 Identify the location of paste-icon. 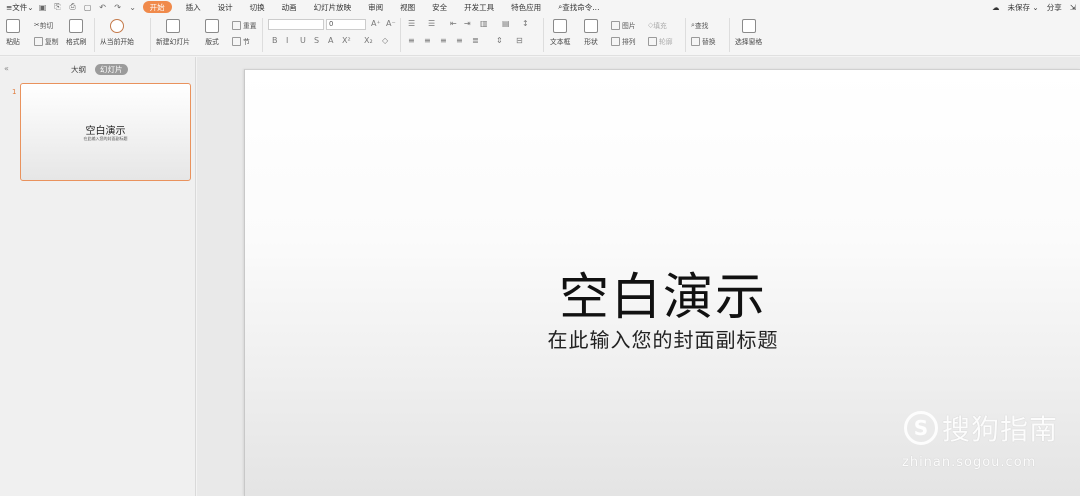
(13, 26).